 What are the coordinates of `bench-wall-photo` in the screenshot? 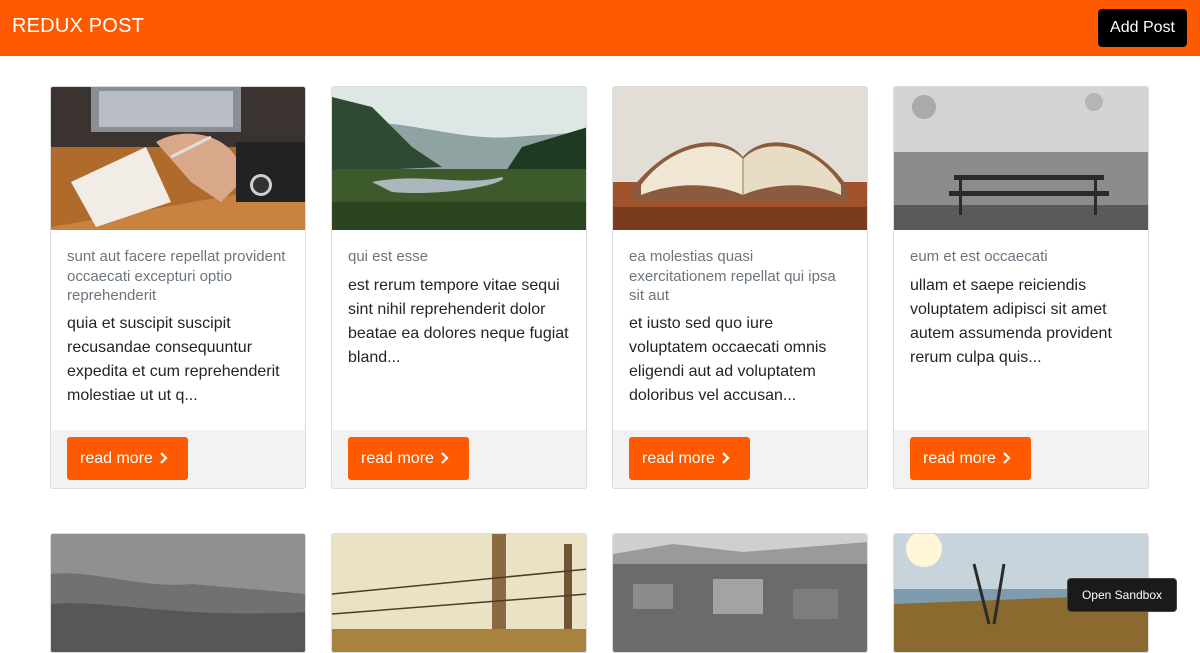 It's located at (1021, 158).